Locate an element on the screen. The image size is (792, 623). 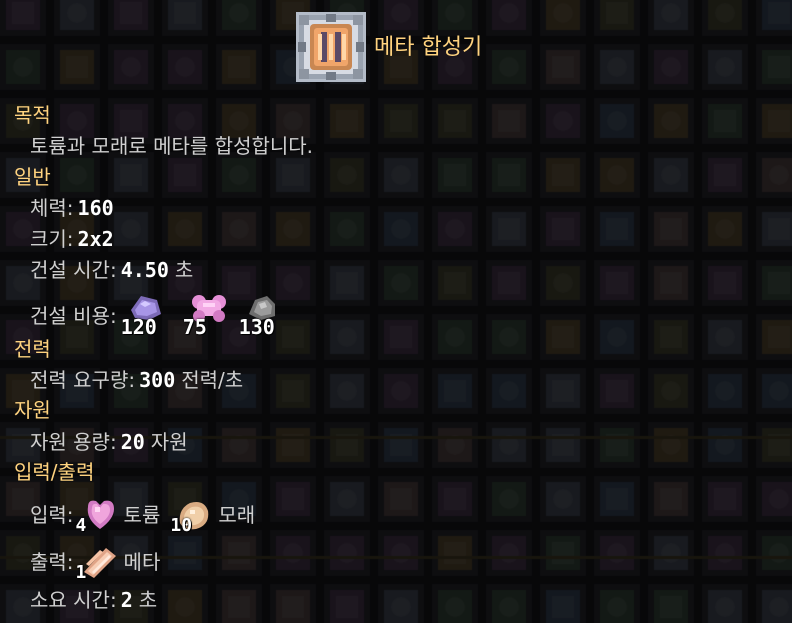
health-value: 160 is located at coordinates (95, 208).